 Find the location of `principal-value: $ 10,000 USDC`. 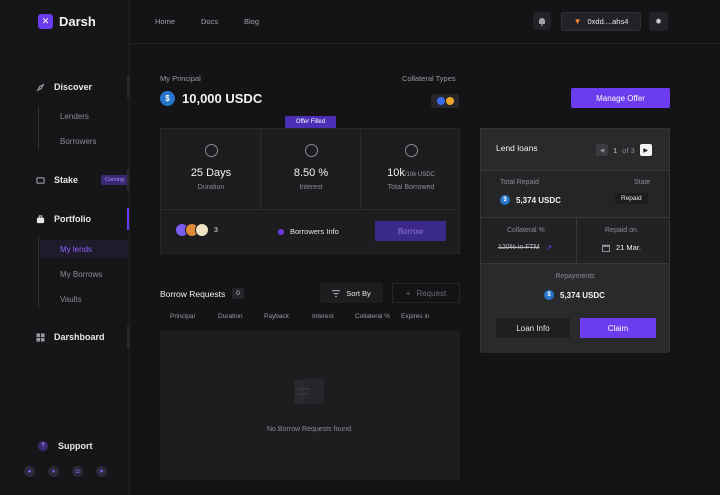

principal-value: $ 10,000 USDC is located at coordinates (211, 98).